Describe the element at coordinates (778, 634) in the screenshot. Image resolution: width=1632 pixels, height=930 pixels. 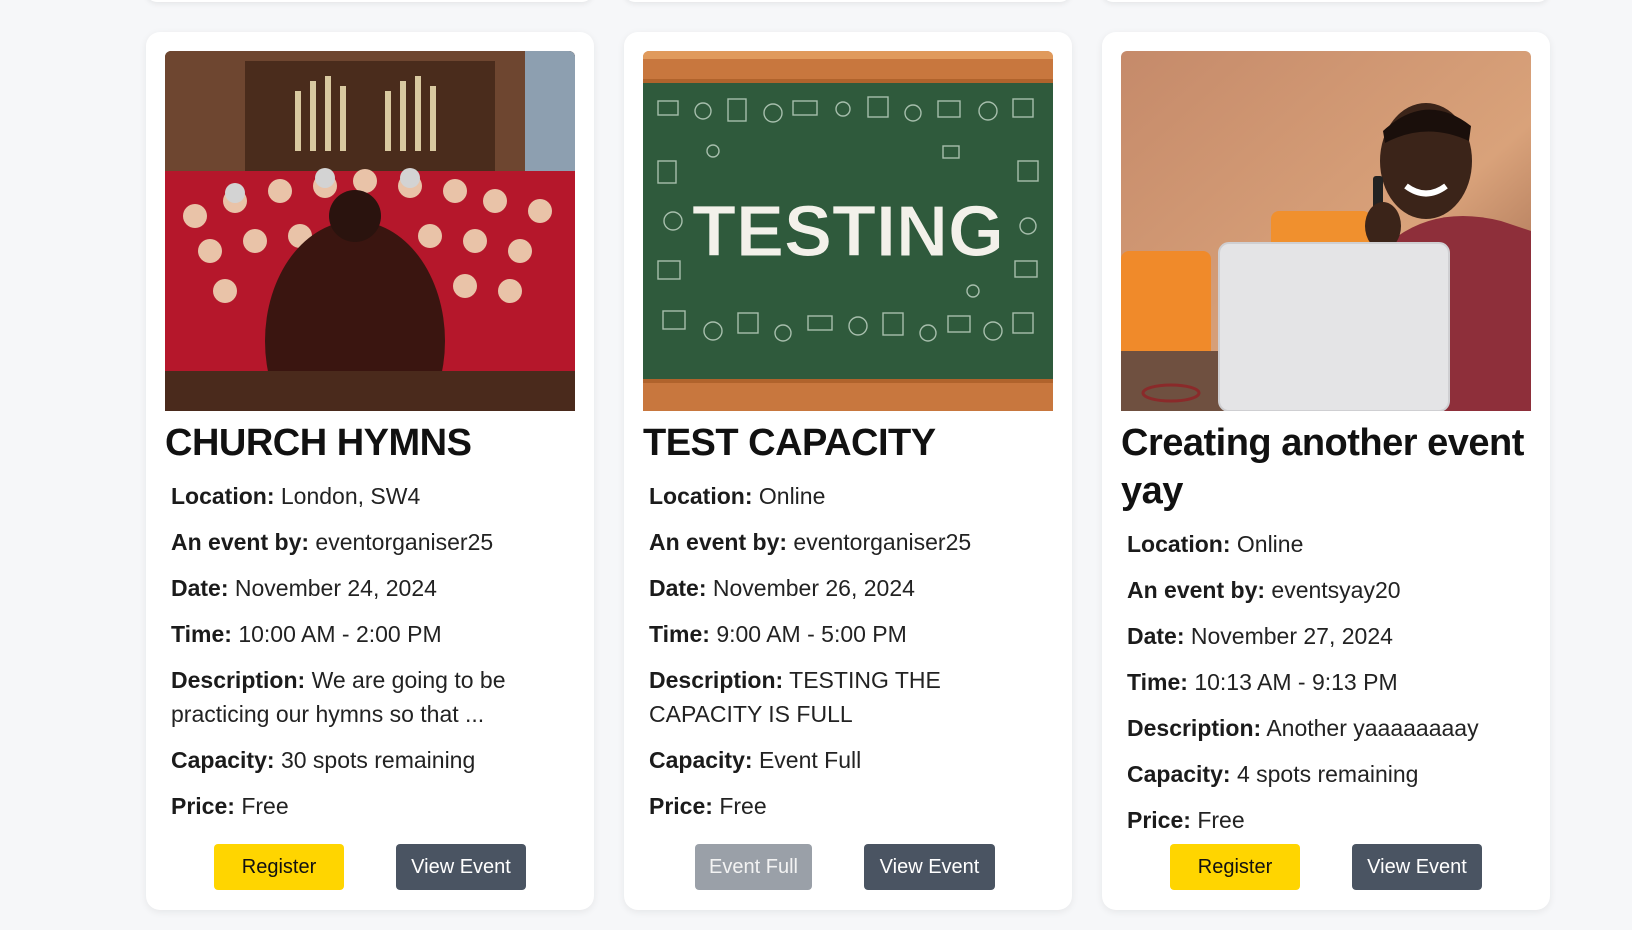
I see `event-time: Time: 9:00 AM - 5:00 PM` at that location.